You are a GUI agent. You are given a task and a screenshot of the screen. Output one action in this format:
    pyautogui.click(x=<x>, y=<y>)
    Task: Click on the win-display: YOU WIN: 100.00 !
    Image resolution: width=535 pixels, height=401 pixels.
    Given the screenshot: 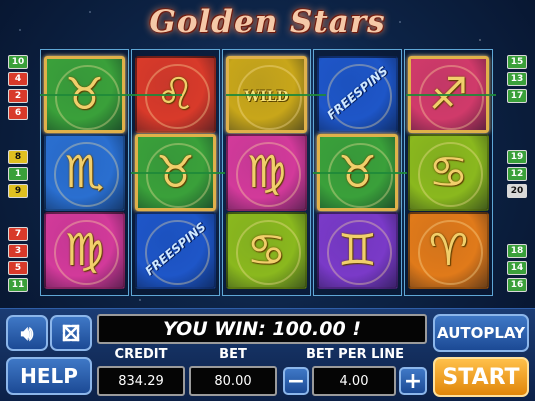 What is the action you would take?
    pyautogui.click(x=262, y=329)
    